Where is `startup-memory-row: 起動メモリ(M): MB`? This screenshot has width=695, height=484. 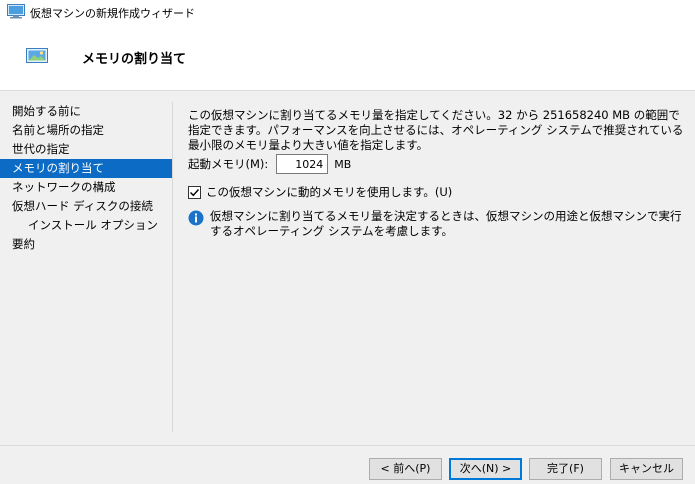
startup-memory-row: 起動メモリ(M): MB is located at coordinates (269, 164).